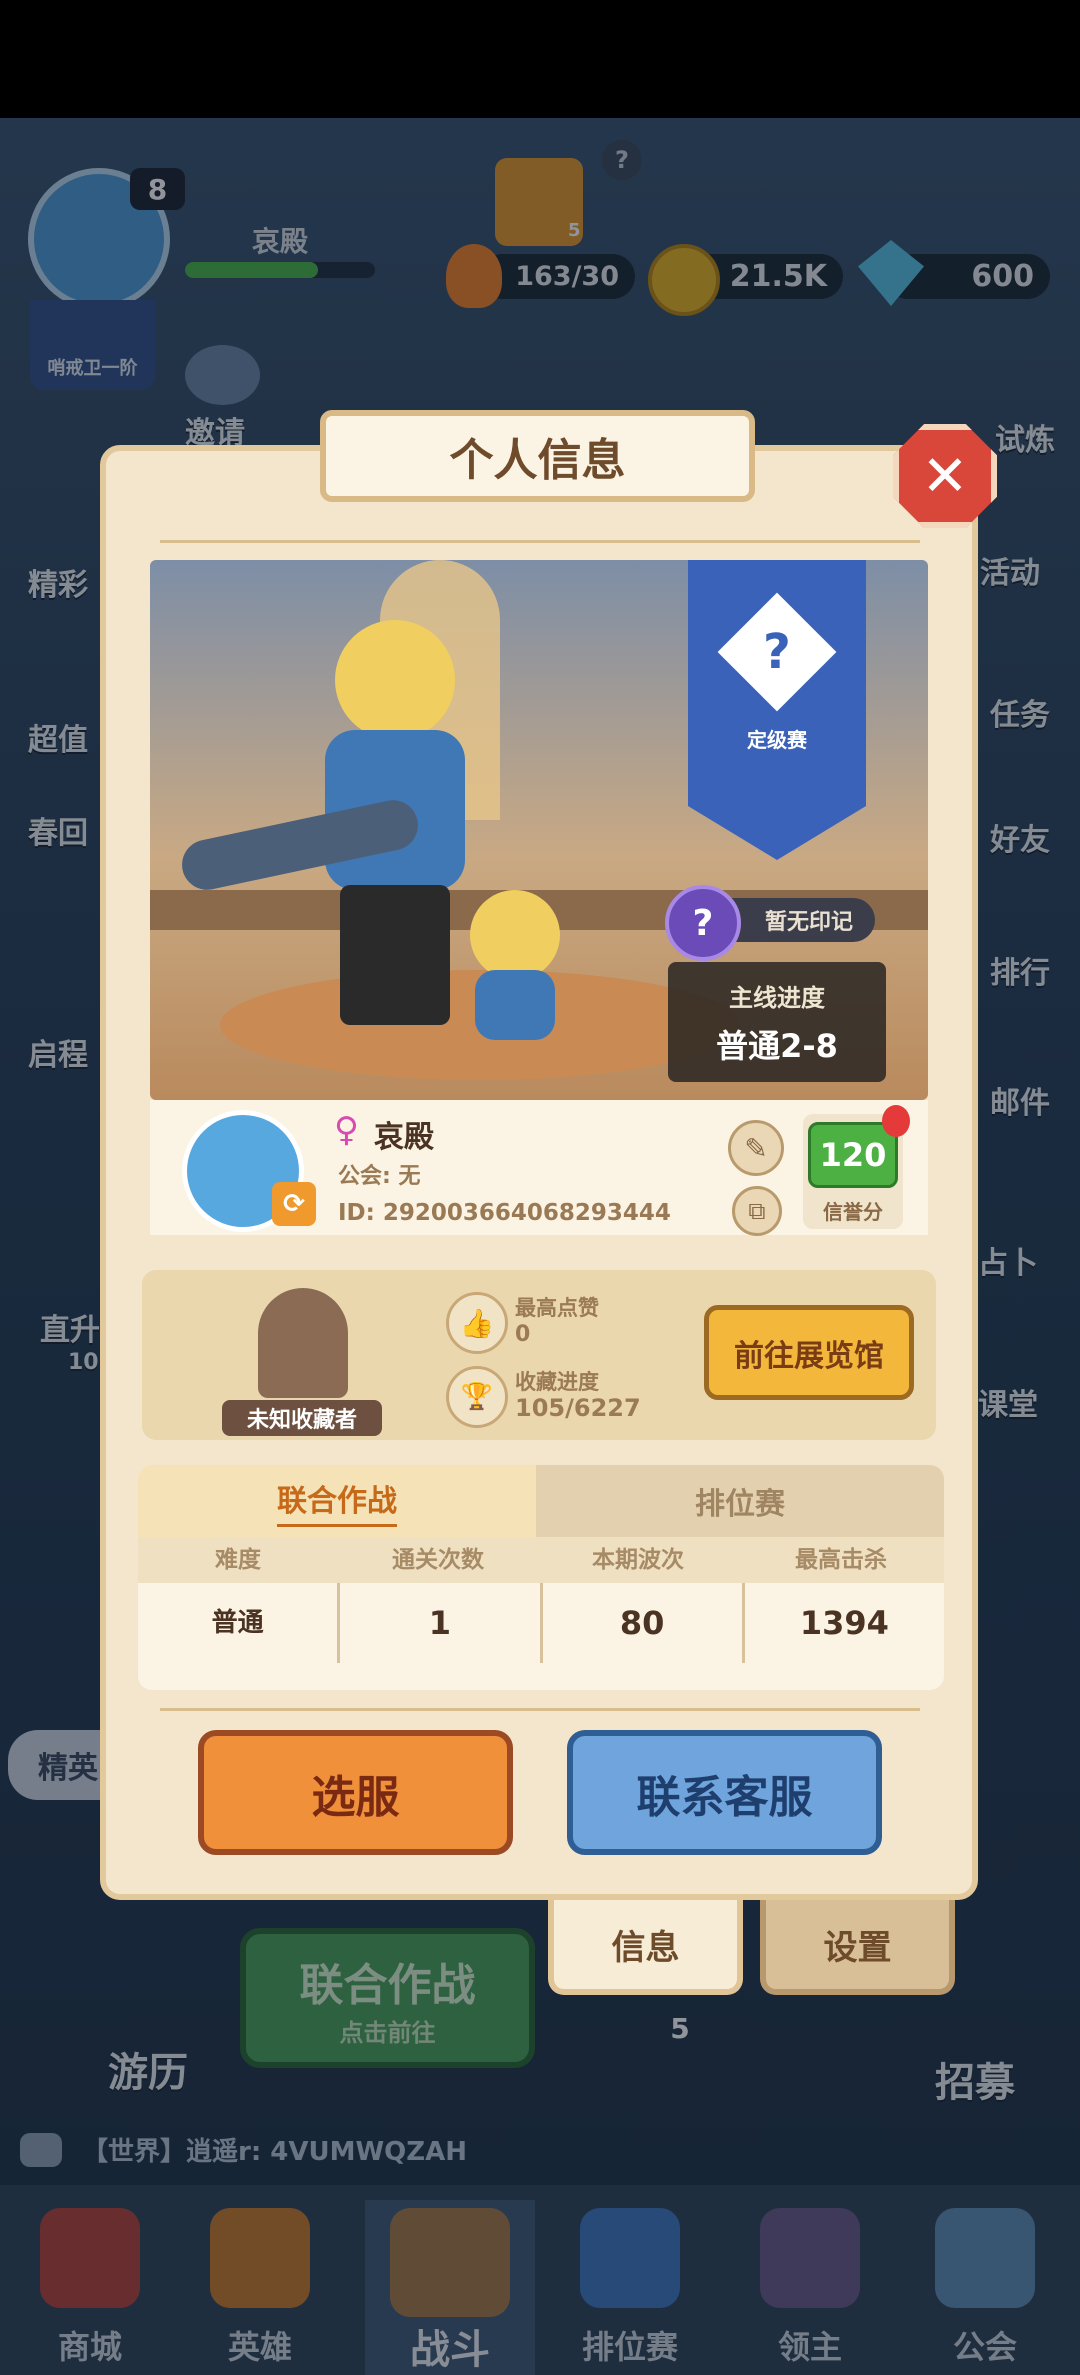 This screenshot has width=1080, height=2375. I want to click on divider-top, so click(540, 541).